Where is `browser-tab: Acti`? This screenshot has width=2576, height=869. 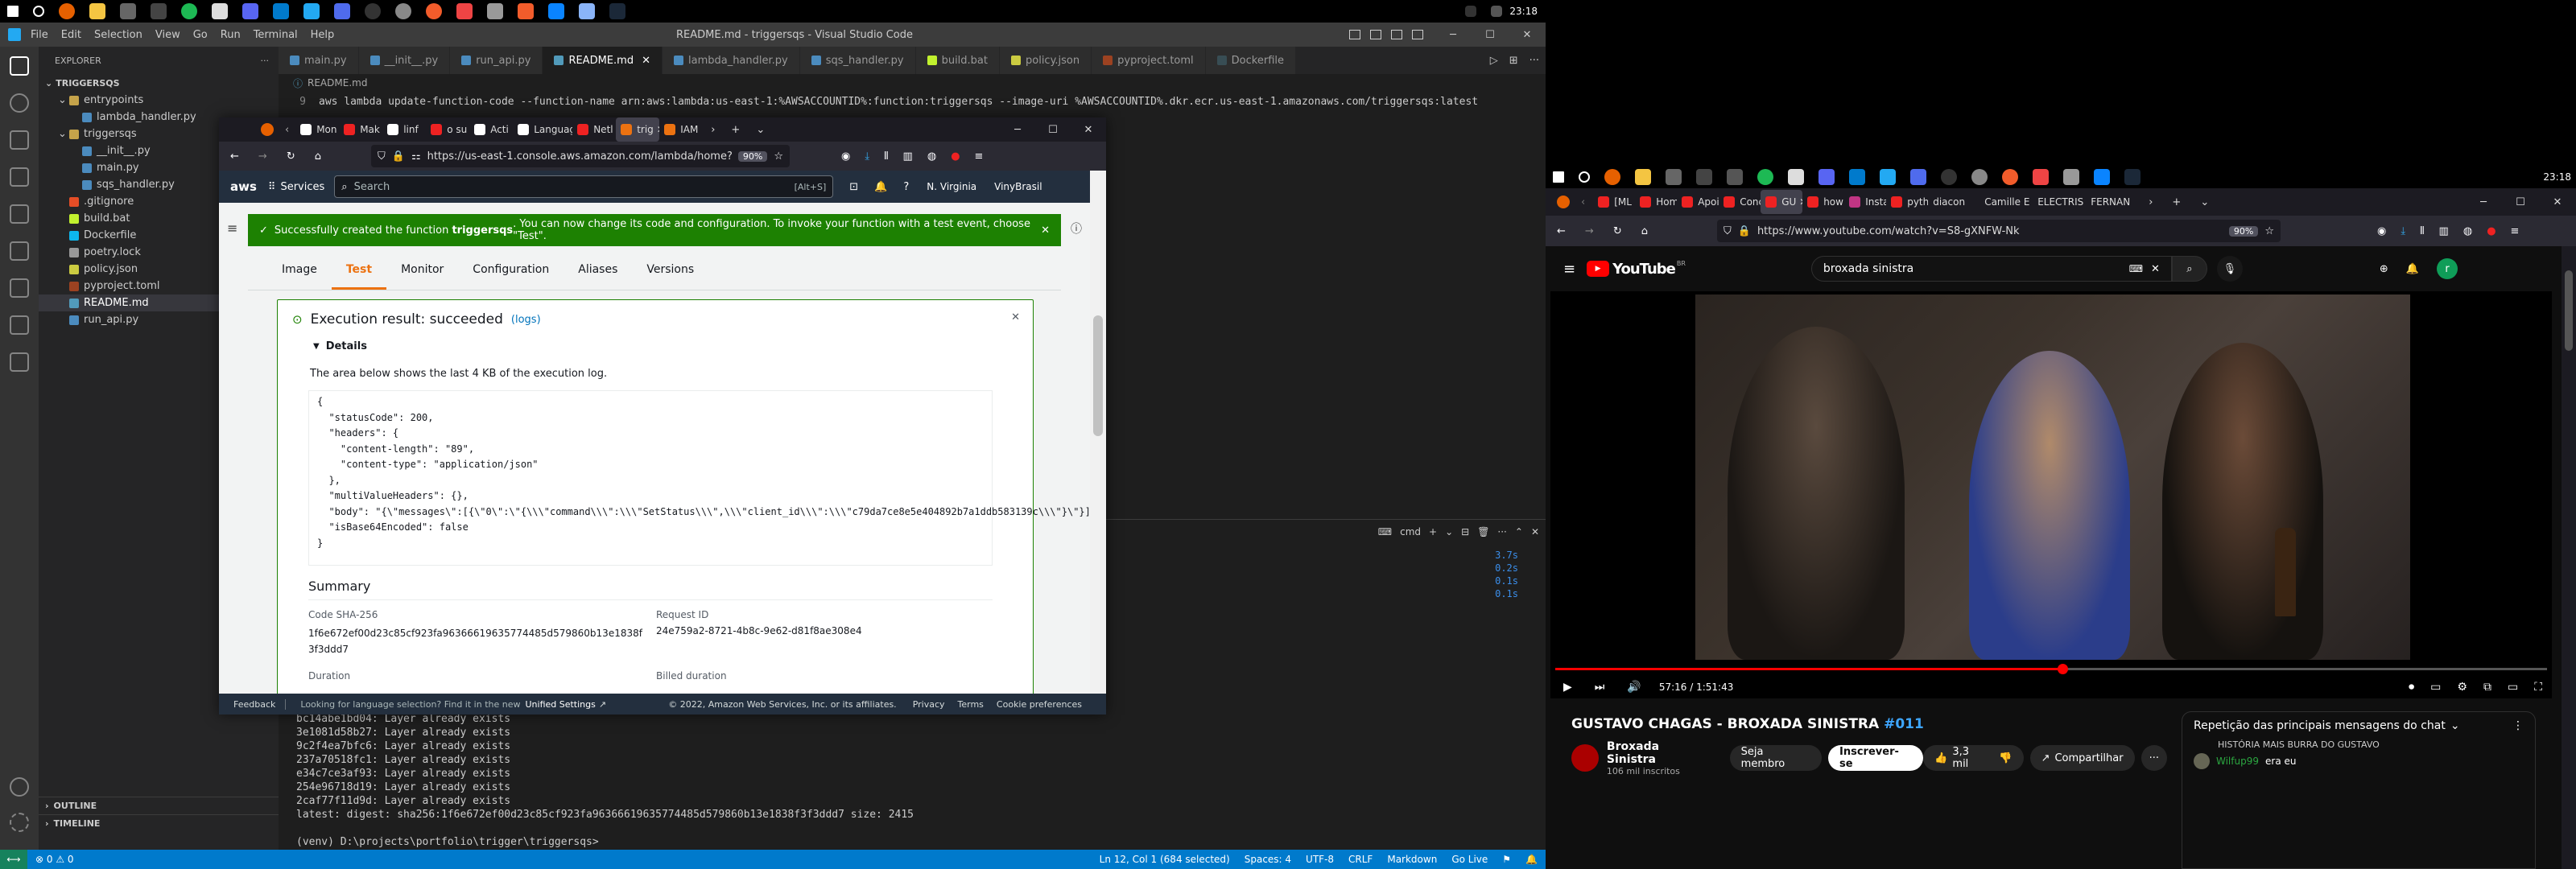
browser-tab: Acti is located at coordinates (491, 129).